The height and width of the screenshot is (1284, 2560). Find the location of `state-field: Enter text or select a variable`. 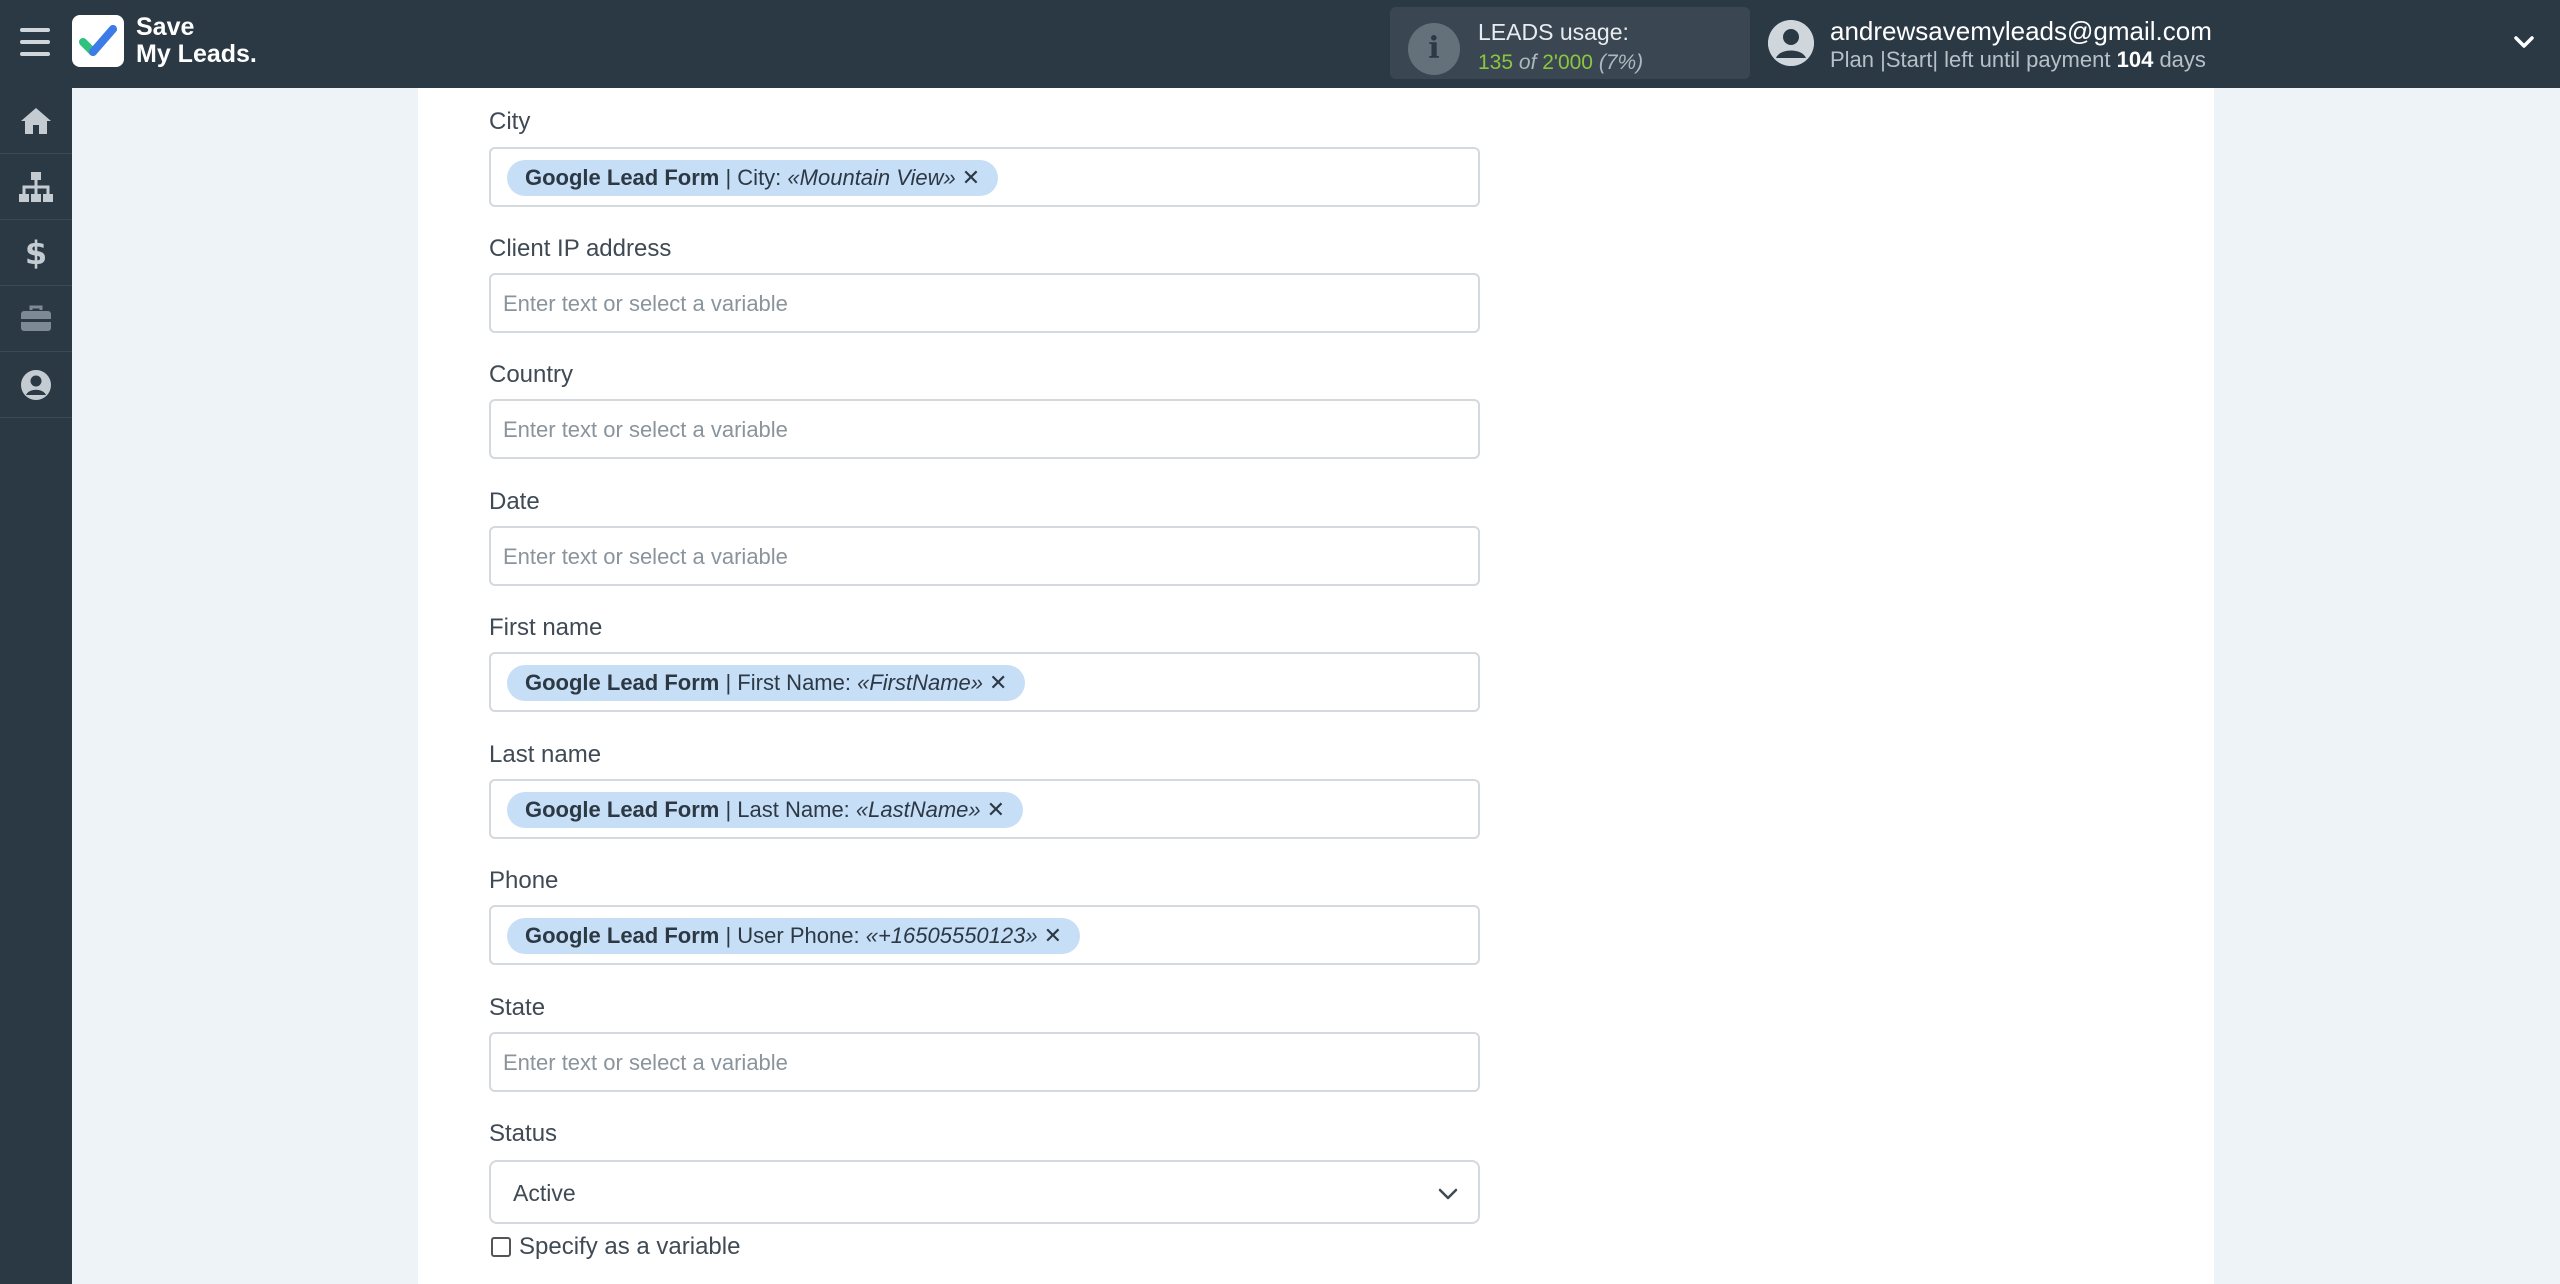

state-field: Enter text or select a variable is located at coordinates (984, 1062).